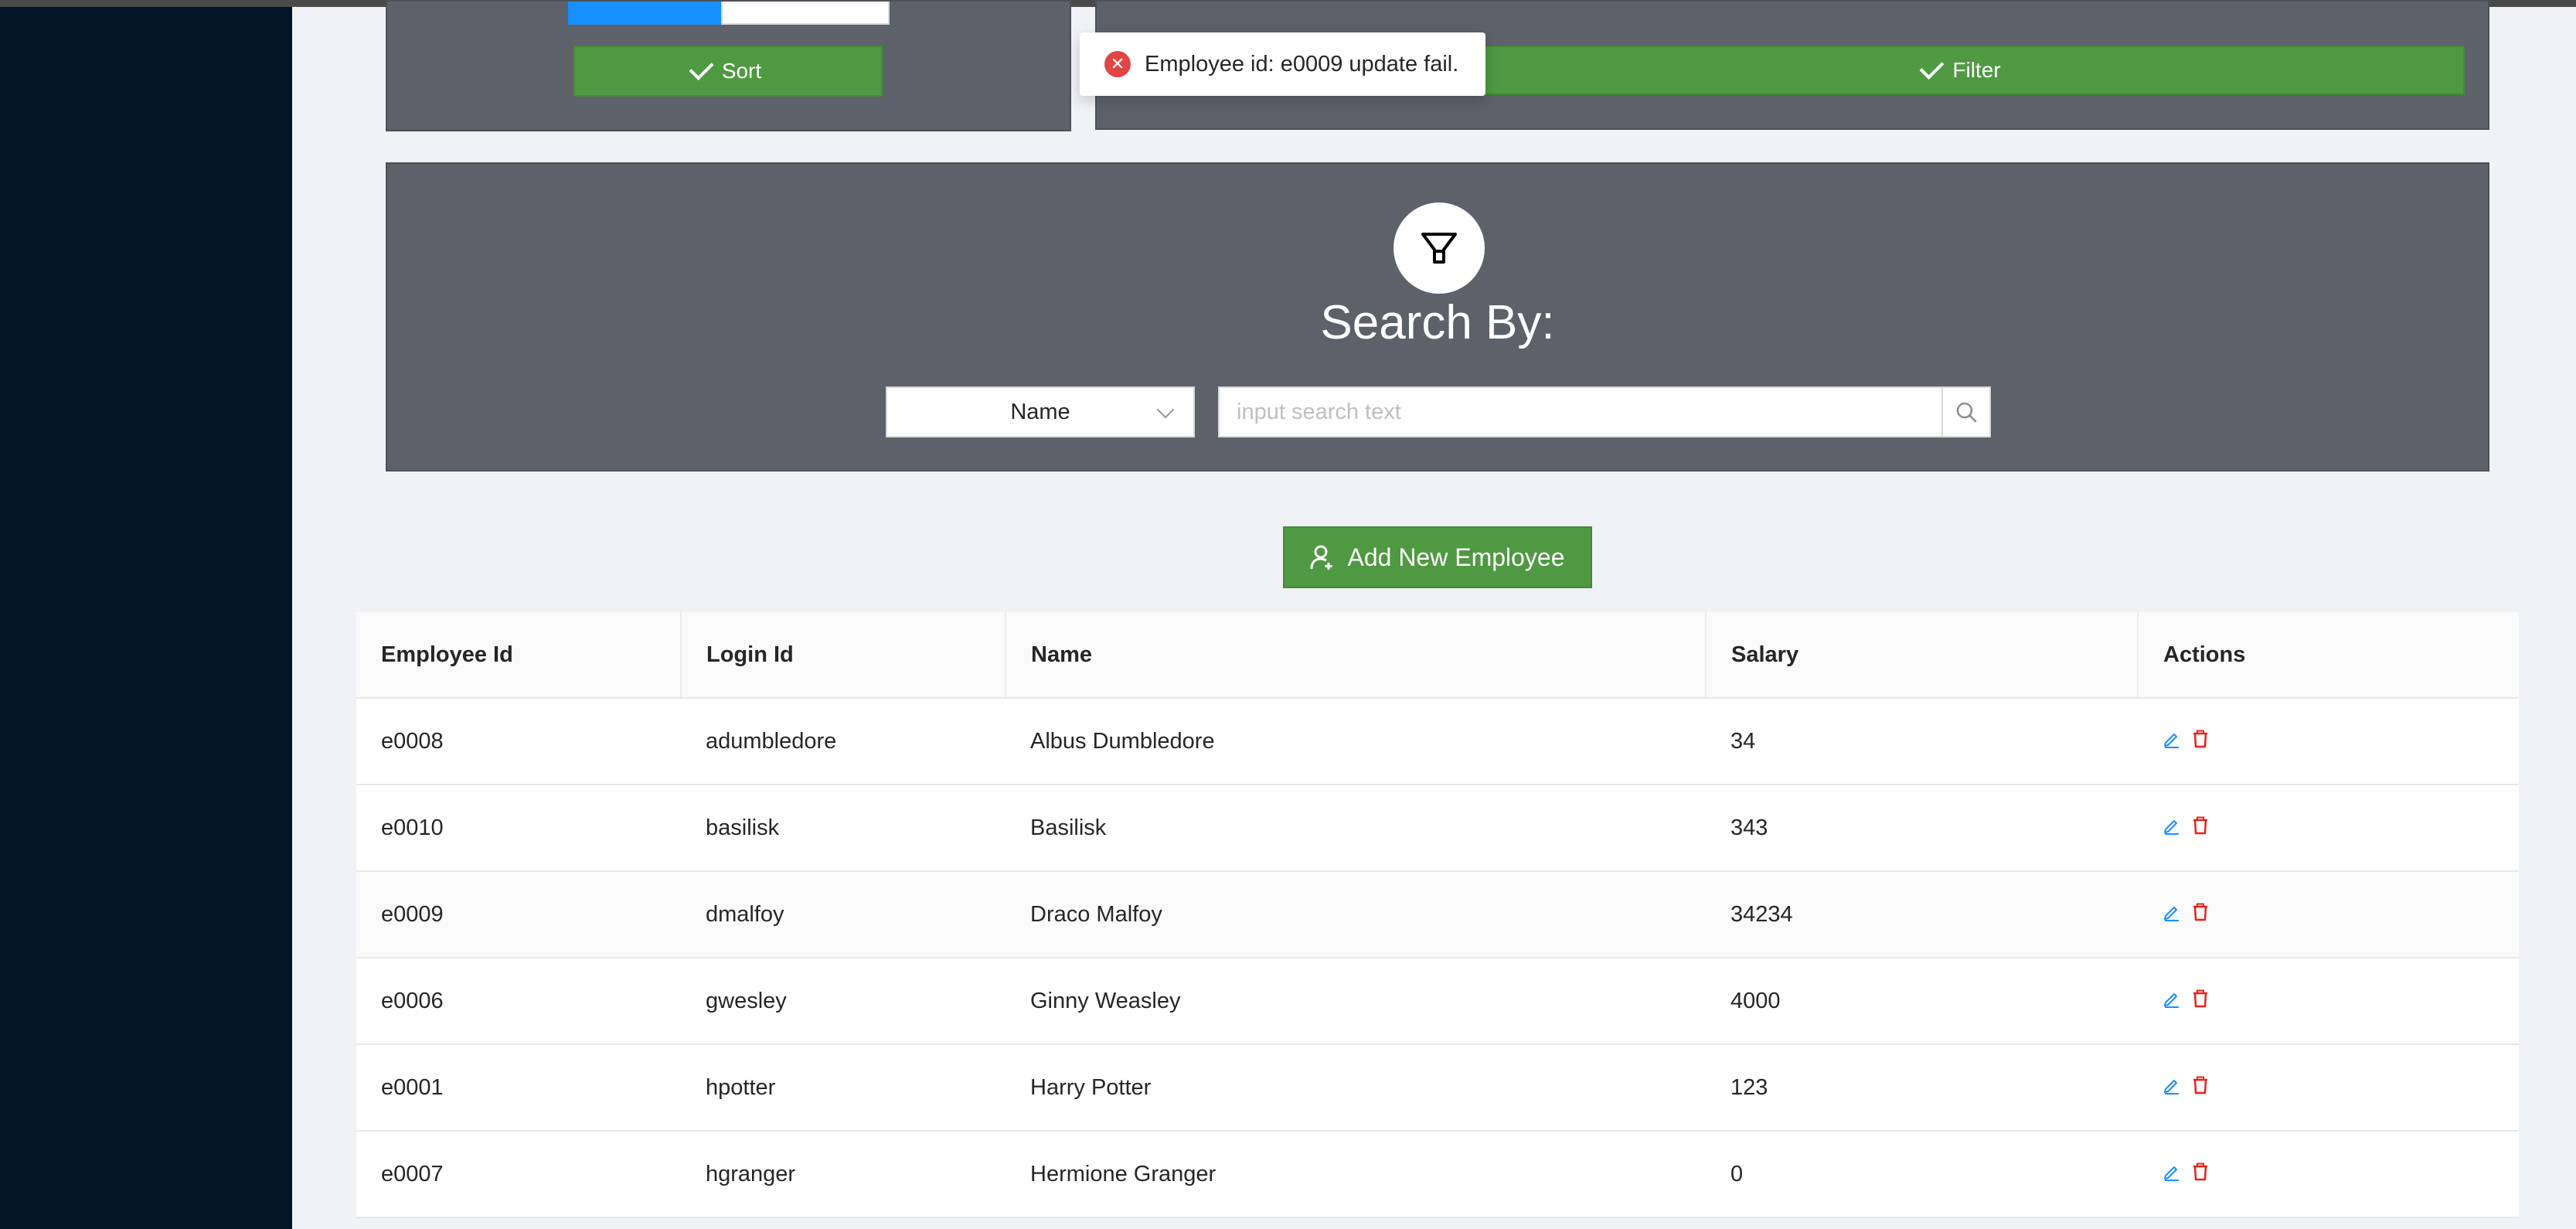 This screenshot has width=2576, height=1229. I want to click on add-new-employee-button: Add New Employee, so click(1437, 557).